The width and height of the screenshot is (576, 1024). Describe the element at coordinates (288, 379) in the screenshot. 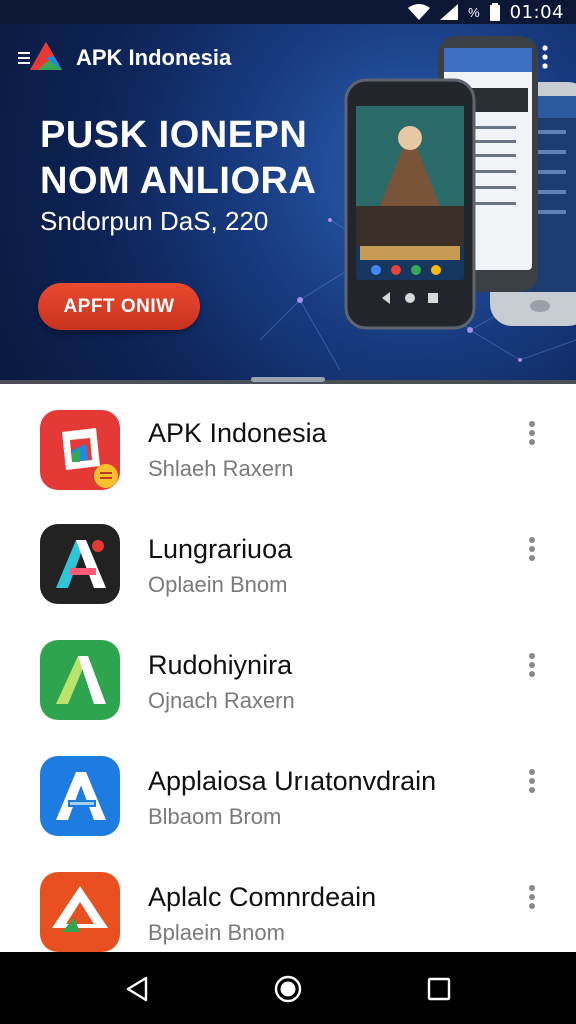

I see `carousel-indicator` at that location.